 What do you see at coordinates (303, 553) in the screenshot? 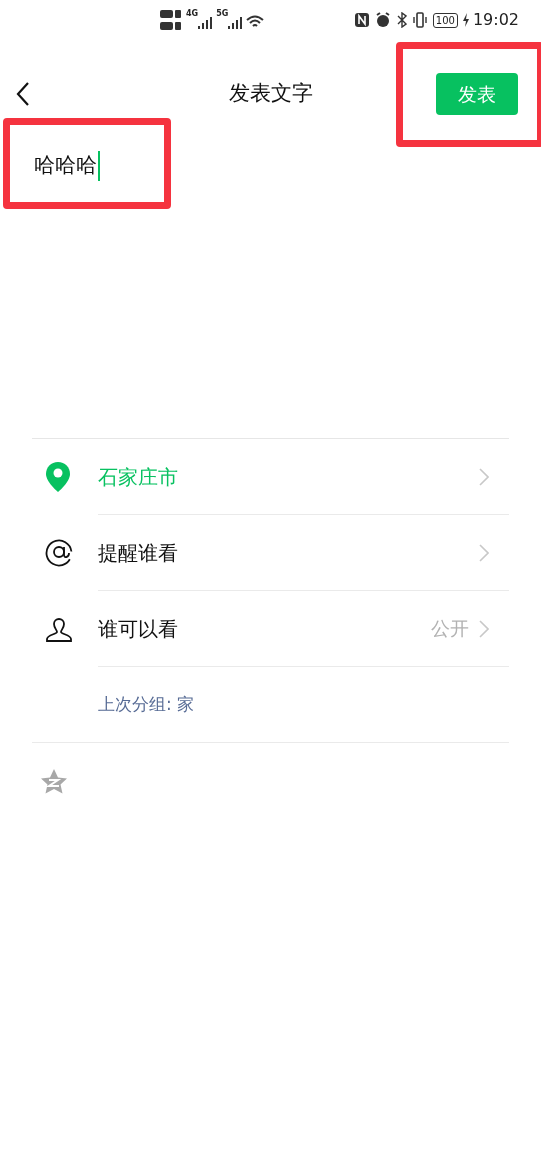
I see `option-row: 提醒谁看` at bounding box center [303, 553].